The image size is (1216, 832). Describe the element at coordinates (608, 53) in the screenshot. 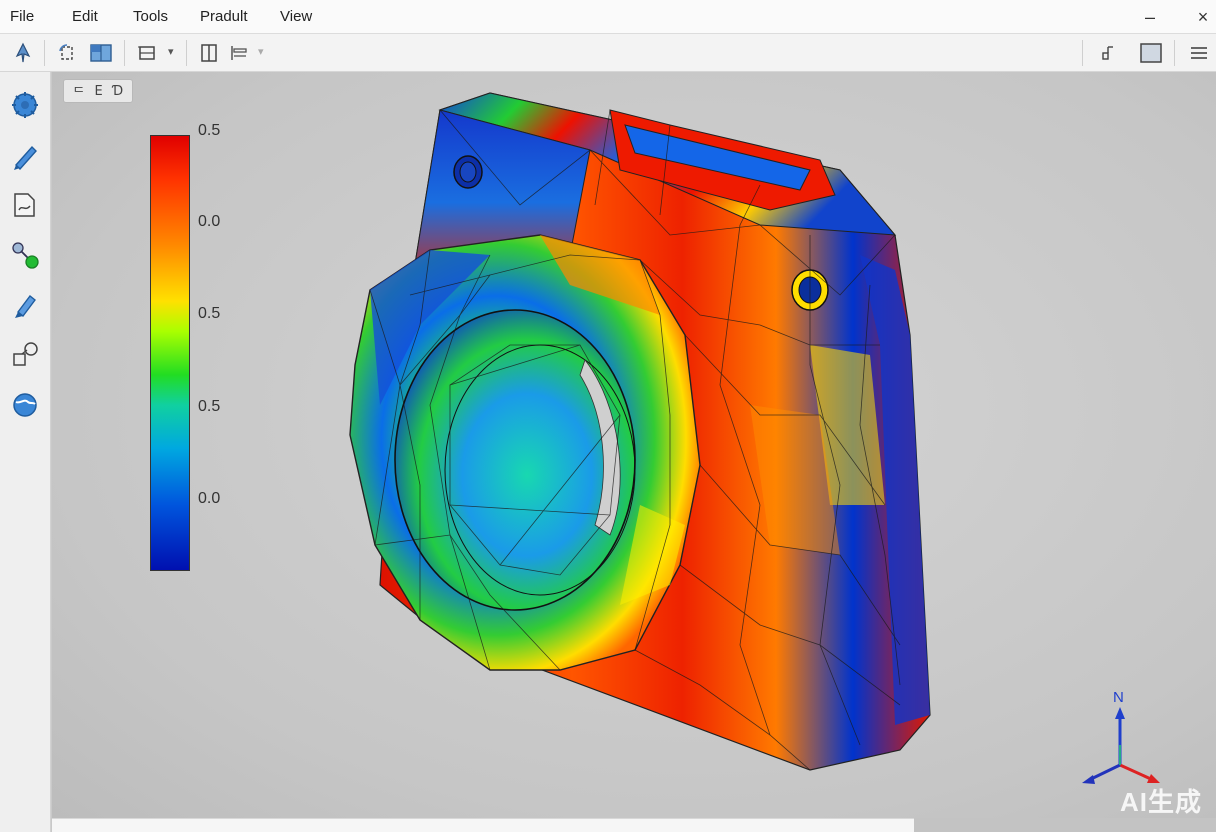

I see `toolbar: ▾ ▾` at that location.